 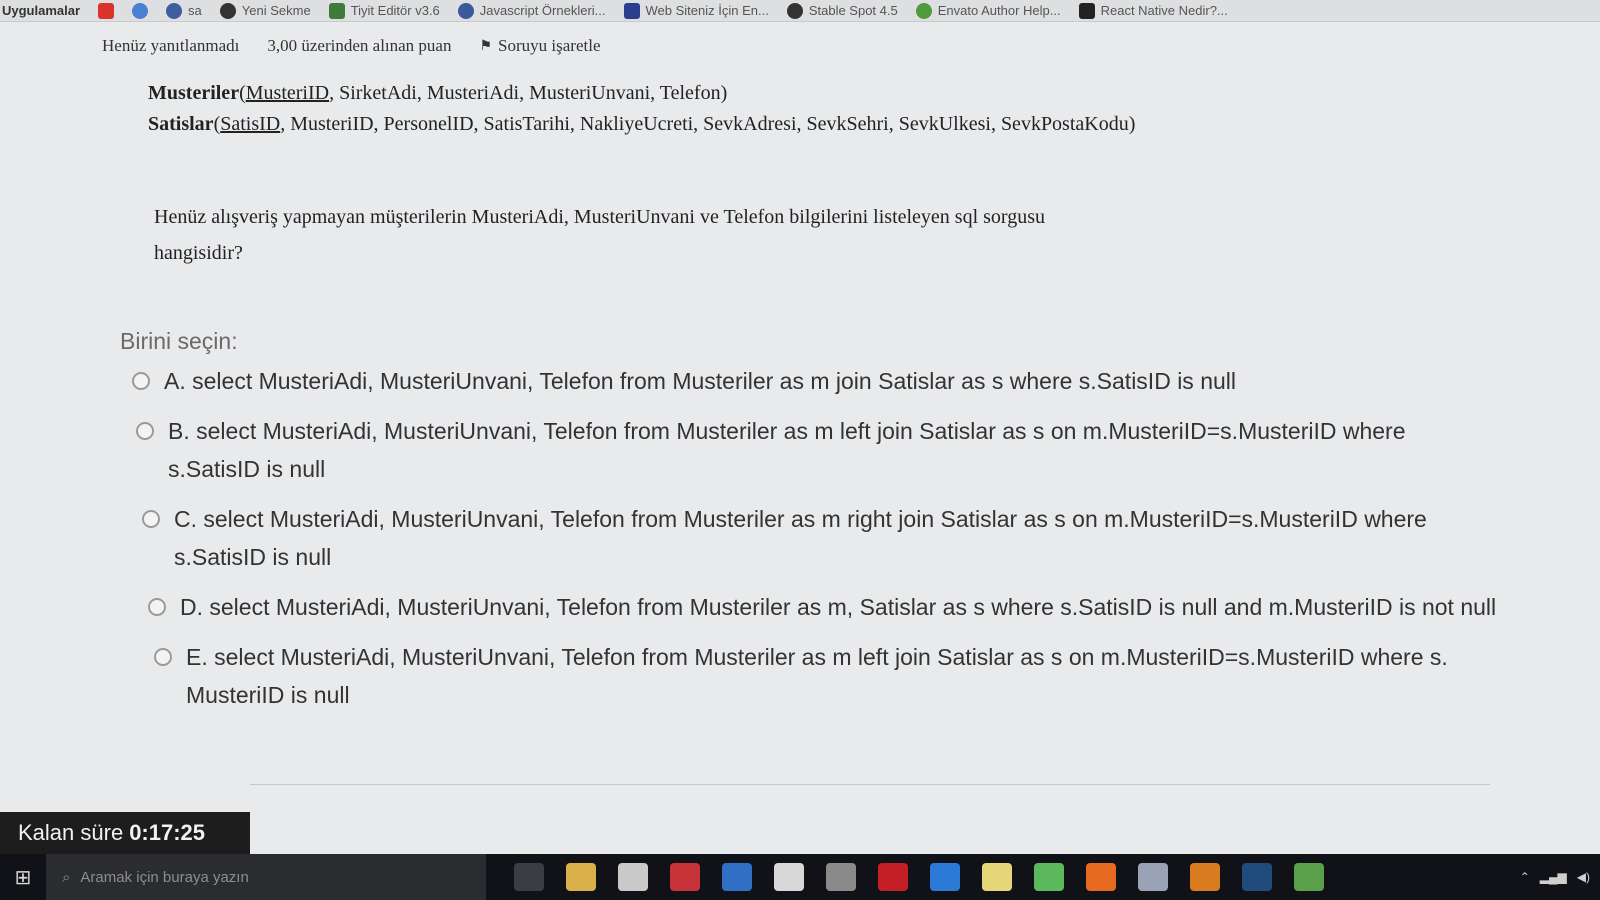 I want to click on react-icon, so click(x=1086, y=10).